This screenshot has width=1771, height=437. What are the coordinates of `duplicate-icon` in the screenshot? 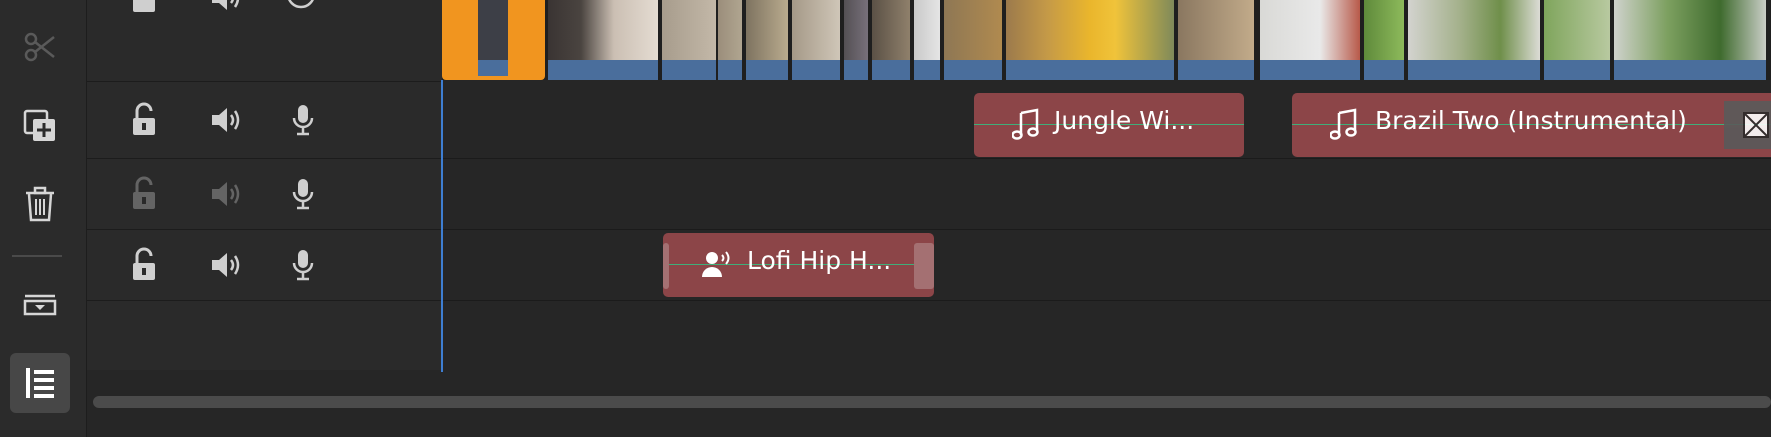 It's located at (39, 125).